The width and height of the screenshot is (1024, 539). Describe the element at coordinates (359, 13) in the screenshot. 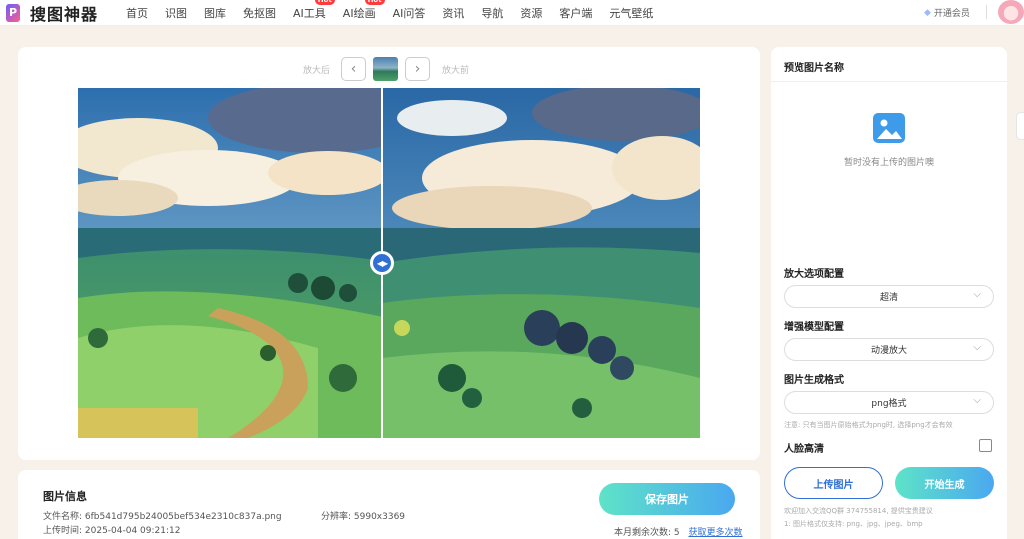

I see `nav-item-label: AI绘画` at that location.